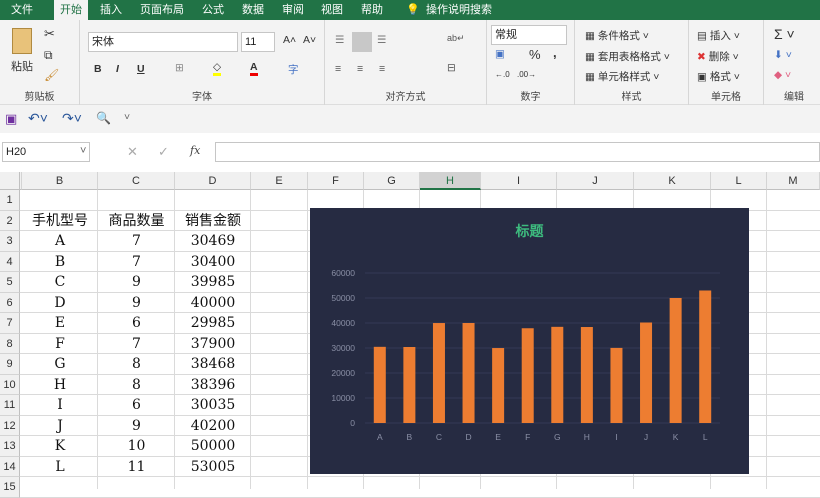  What do you see at coordinates (10, 425) in the screenshot?
I see `row-header-12: 12` at bounding box center [10, 425].